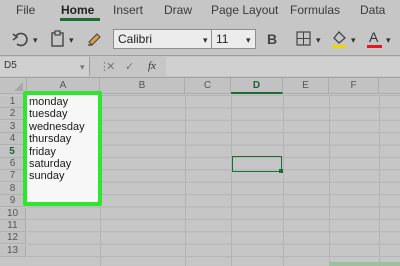  What do you see at coordinates (248, 40) in the screenshot?
I see `font-size-dropdown-icon: ▾` at bounding box center [248, 40].